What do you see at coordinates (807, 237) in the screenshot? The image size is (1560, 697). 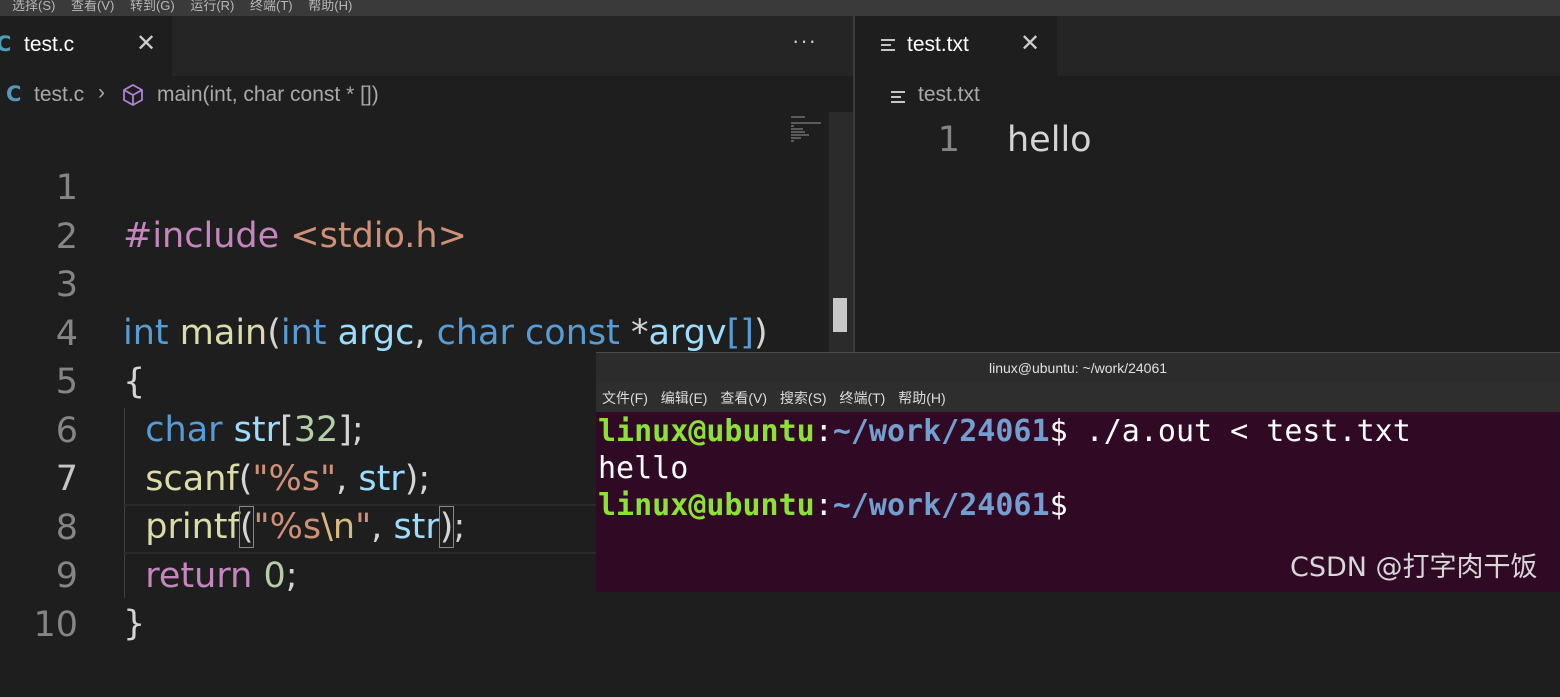 I see `minimap` at bounding box center [807, 237].